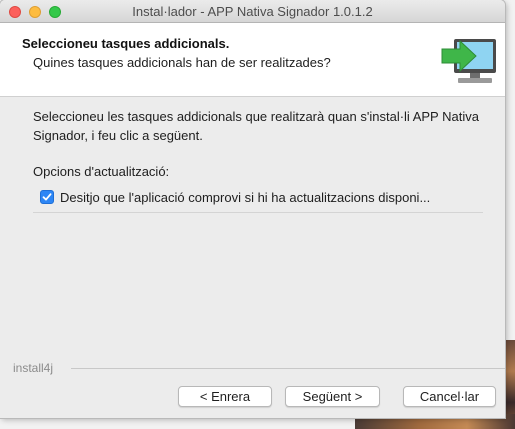 The width and height of the screenshot is (515, 429). What do you see at coordinates (33, 368) in the screenshot?
I see `install4j-brand: install4j` at bounding box center [33, 368].